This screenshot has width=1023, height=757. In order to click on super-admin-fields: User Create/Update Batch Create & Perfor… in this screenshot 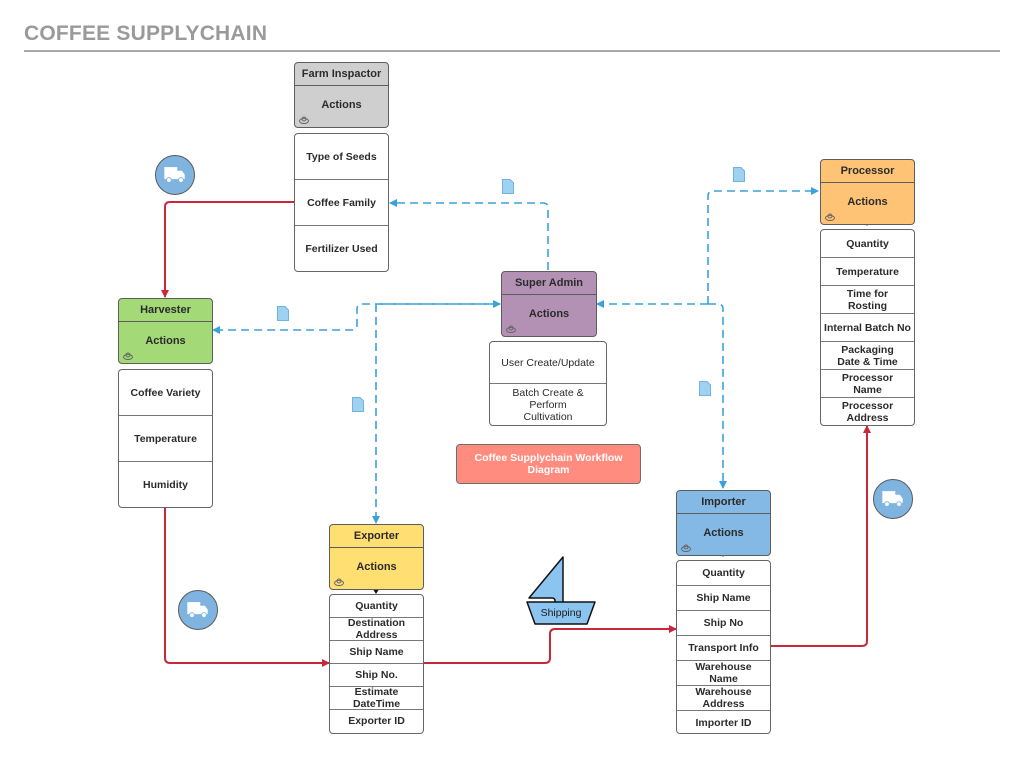, I will do `click(548, 383)`.